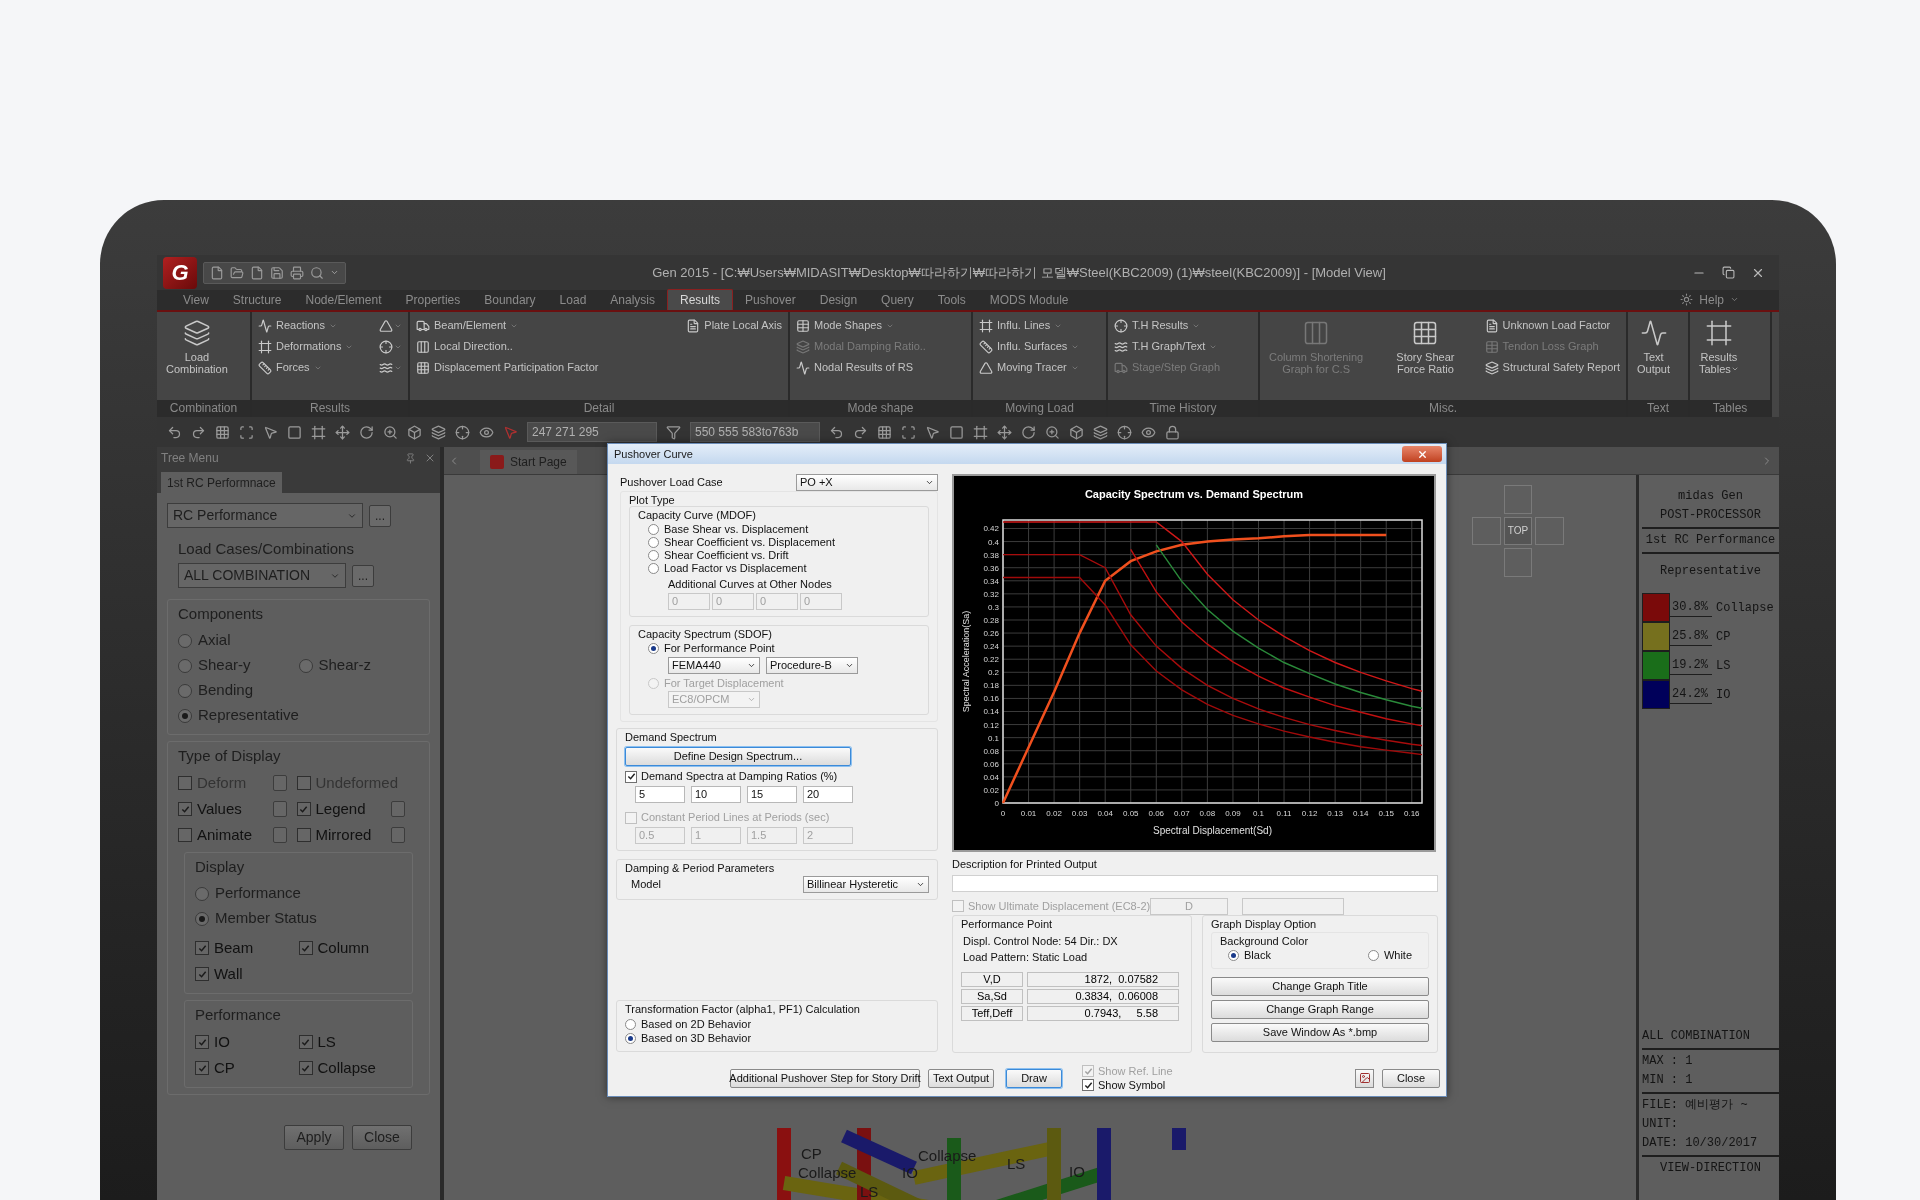 The width and height of the screenshot is (1920, 1200). Describe the element at coordinates (1411, 1078) in the screenshot. I see `dialog-button: Close` at that location.